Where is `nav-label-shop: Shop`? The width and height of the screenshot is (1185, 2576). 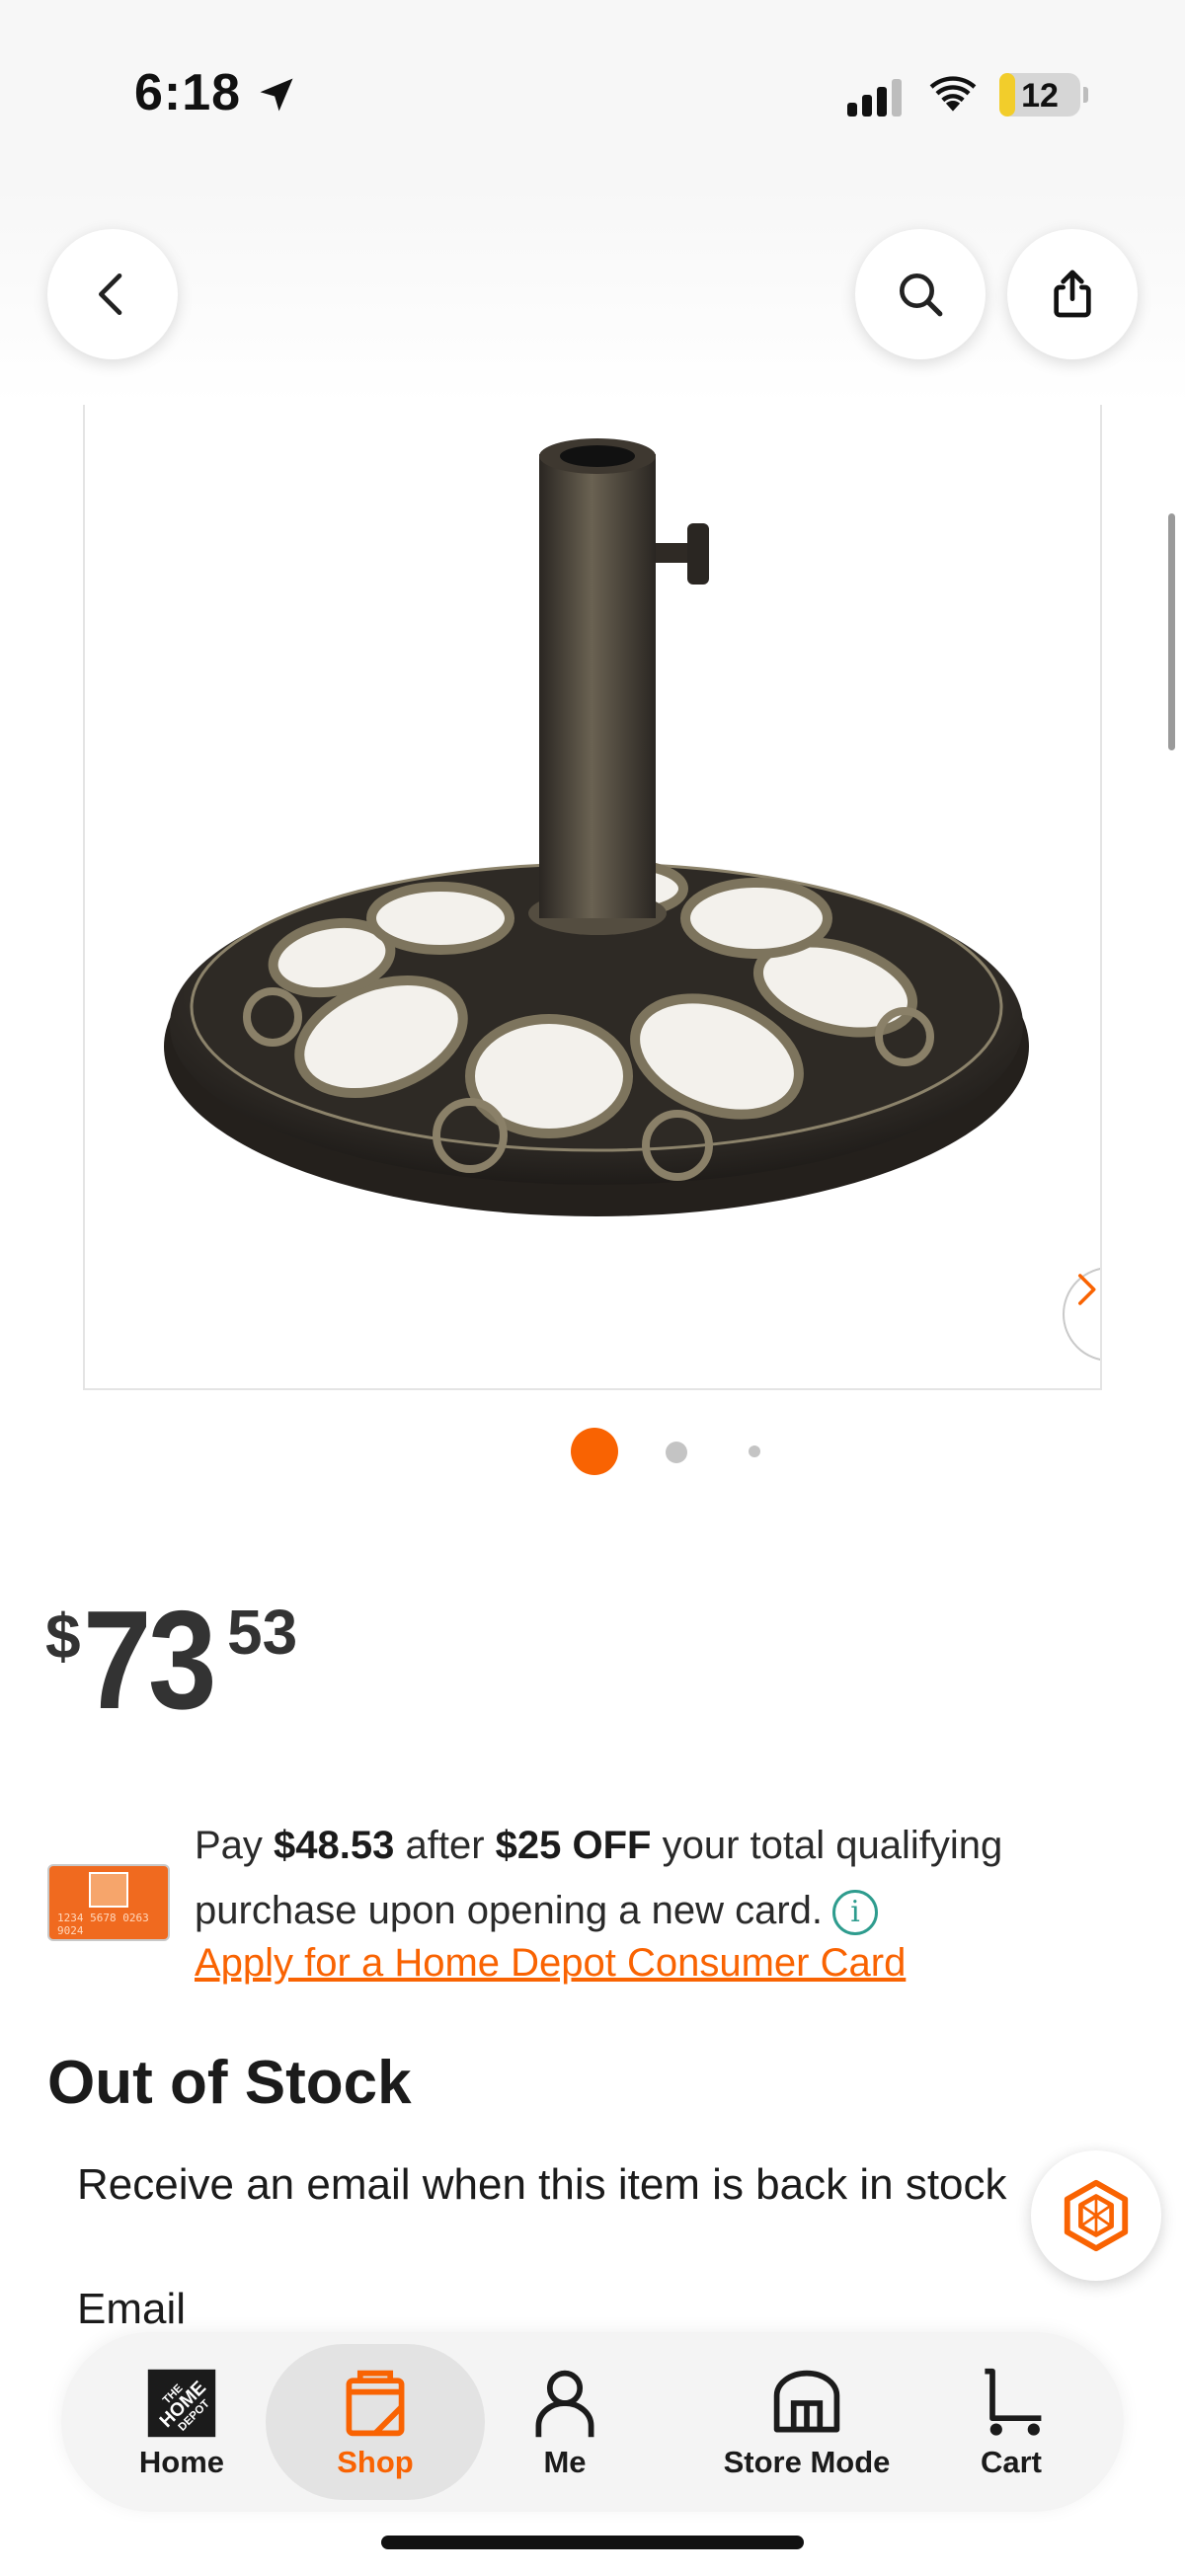
nav-label-shop: Shop is located at coordinates (376, 2462).